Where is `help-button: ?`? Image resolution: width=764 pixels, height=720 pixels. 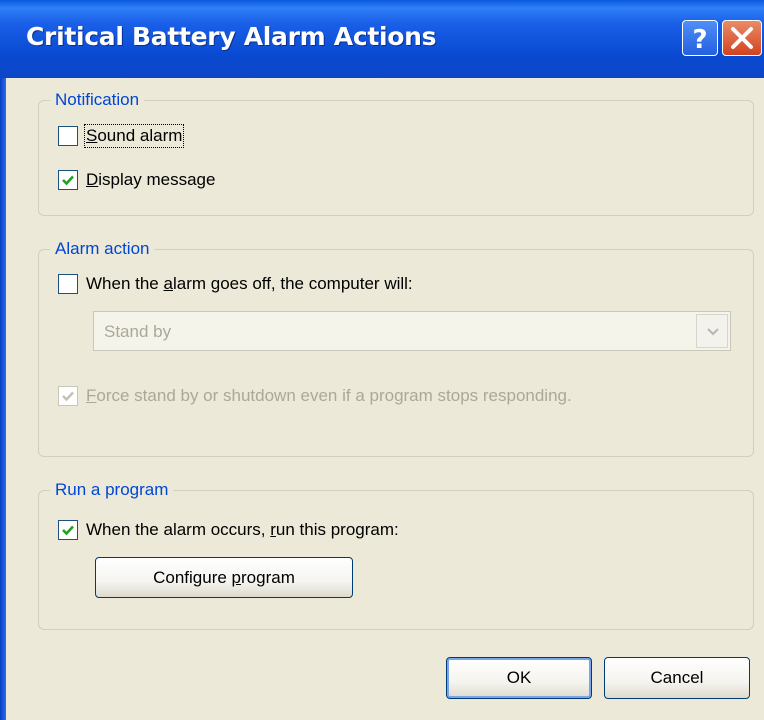 help-button: ? is located at coordinates (700, 38).